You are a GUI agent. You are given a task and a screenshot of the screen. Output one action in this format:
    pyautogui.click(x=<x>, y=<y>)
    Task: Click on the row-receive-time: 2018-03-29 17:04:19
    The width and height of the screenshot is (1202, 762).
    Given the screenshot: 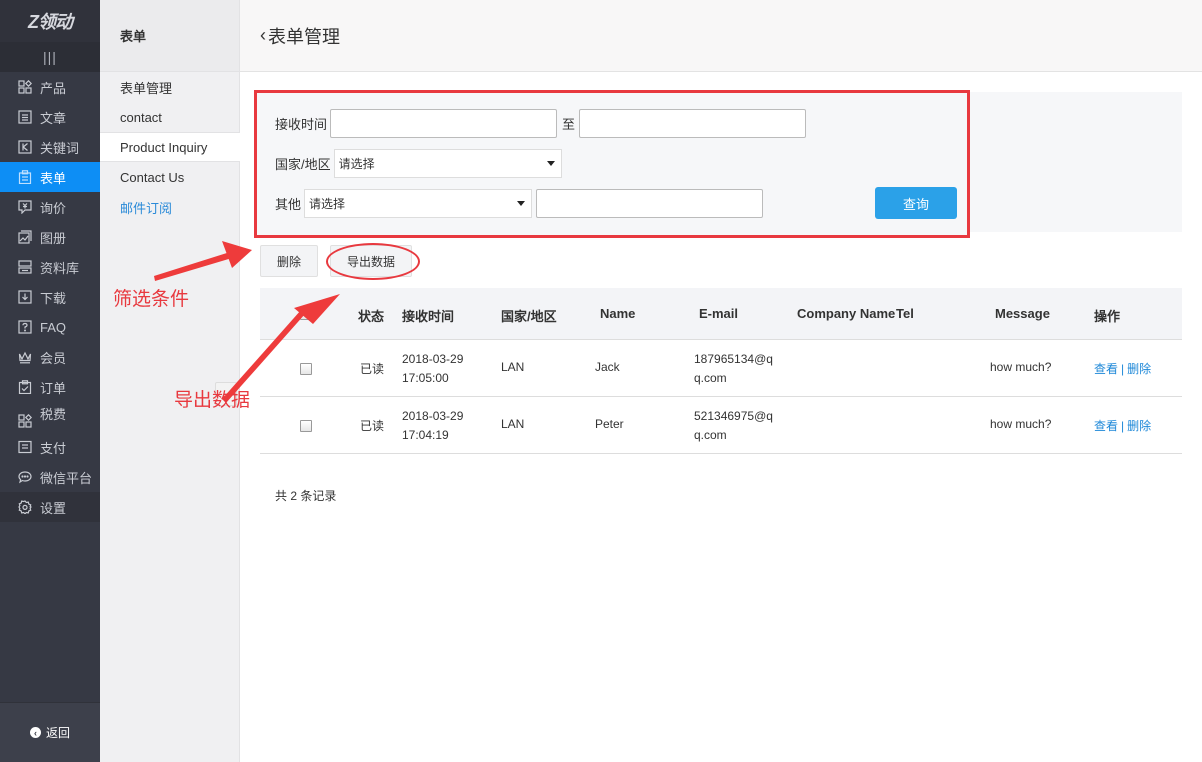 What is the action you would take?
    pyautogui.click(x=432, y=426)
    